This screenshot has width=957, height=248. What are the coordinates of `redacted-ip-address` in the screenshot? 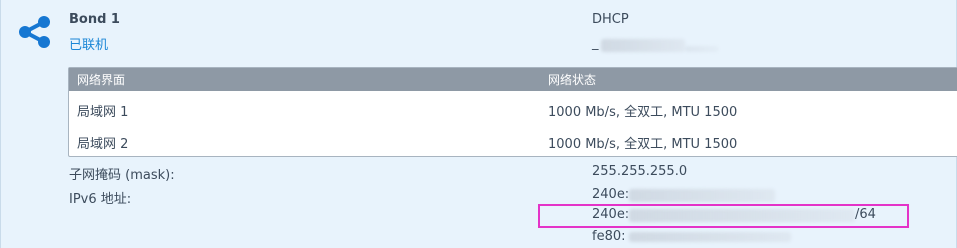 It's located at (643, 45).